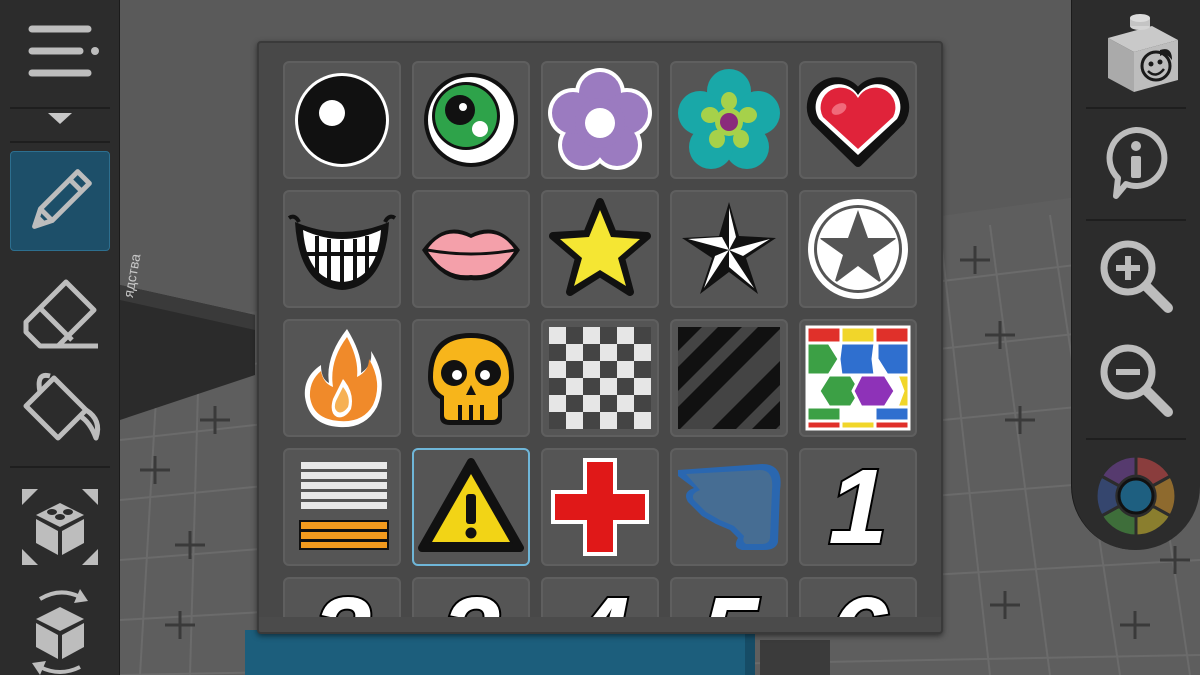 The image size is (1200, 675). I want to click on brick-decal-button, so click(1136, 54).